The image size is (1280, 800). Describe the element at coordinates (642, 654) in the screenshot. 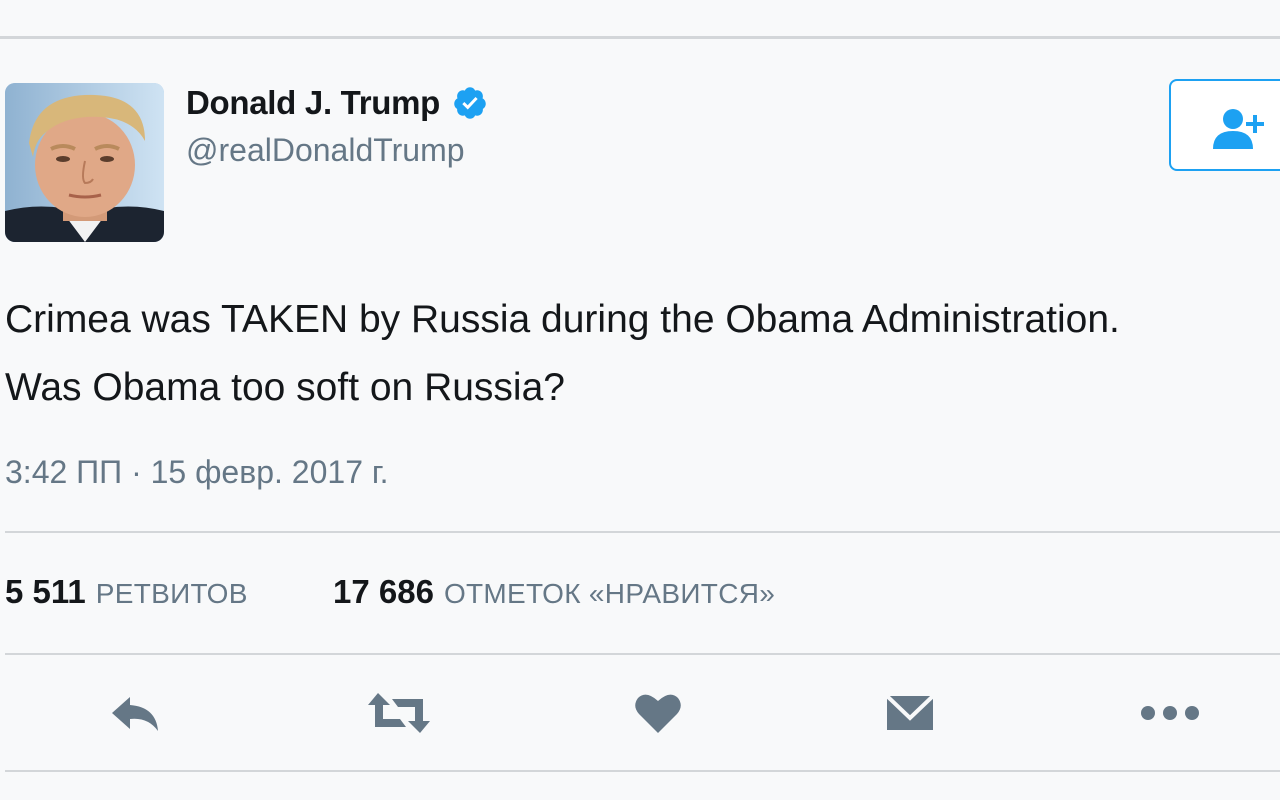

I see `divider-middle` at that location.